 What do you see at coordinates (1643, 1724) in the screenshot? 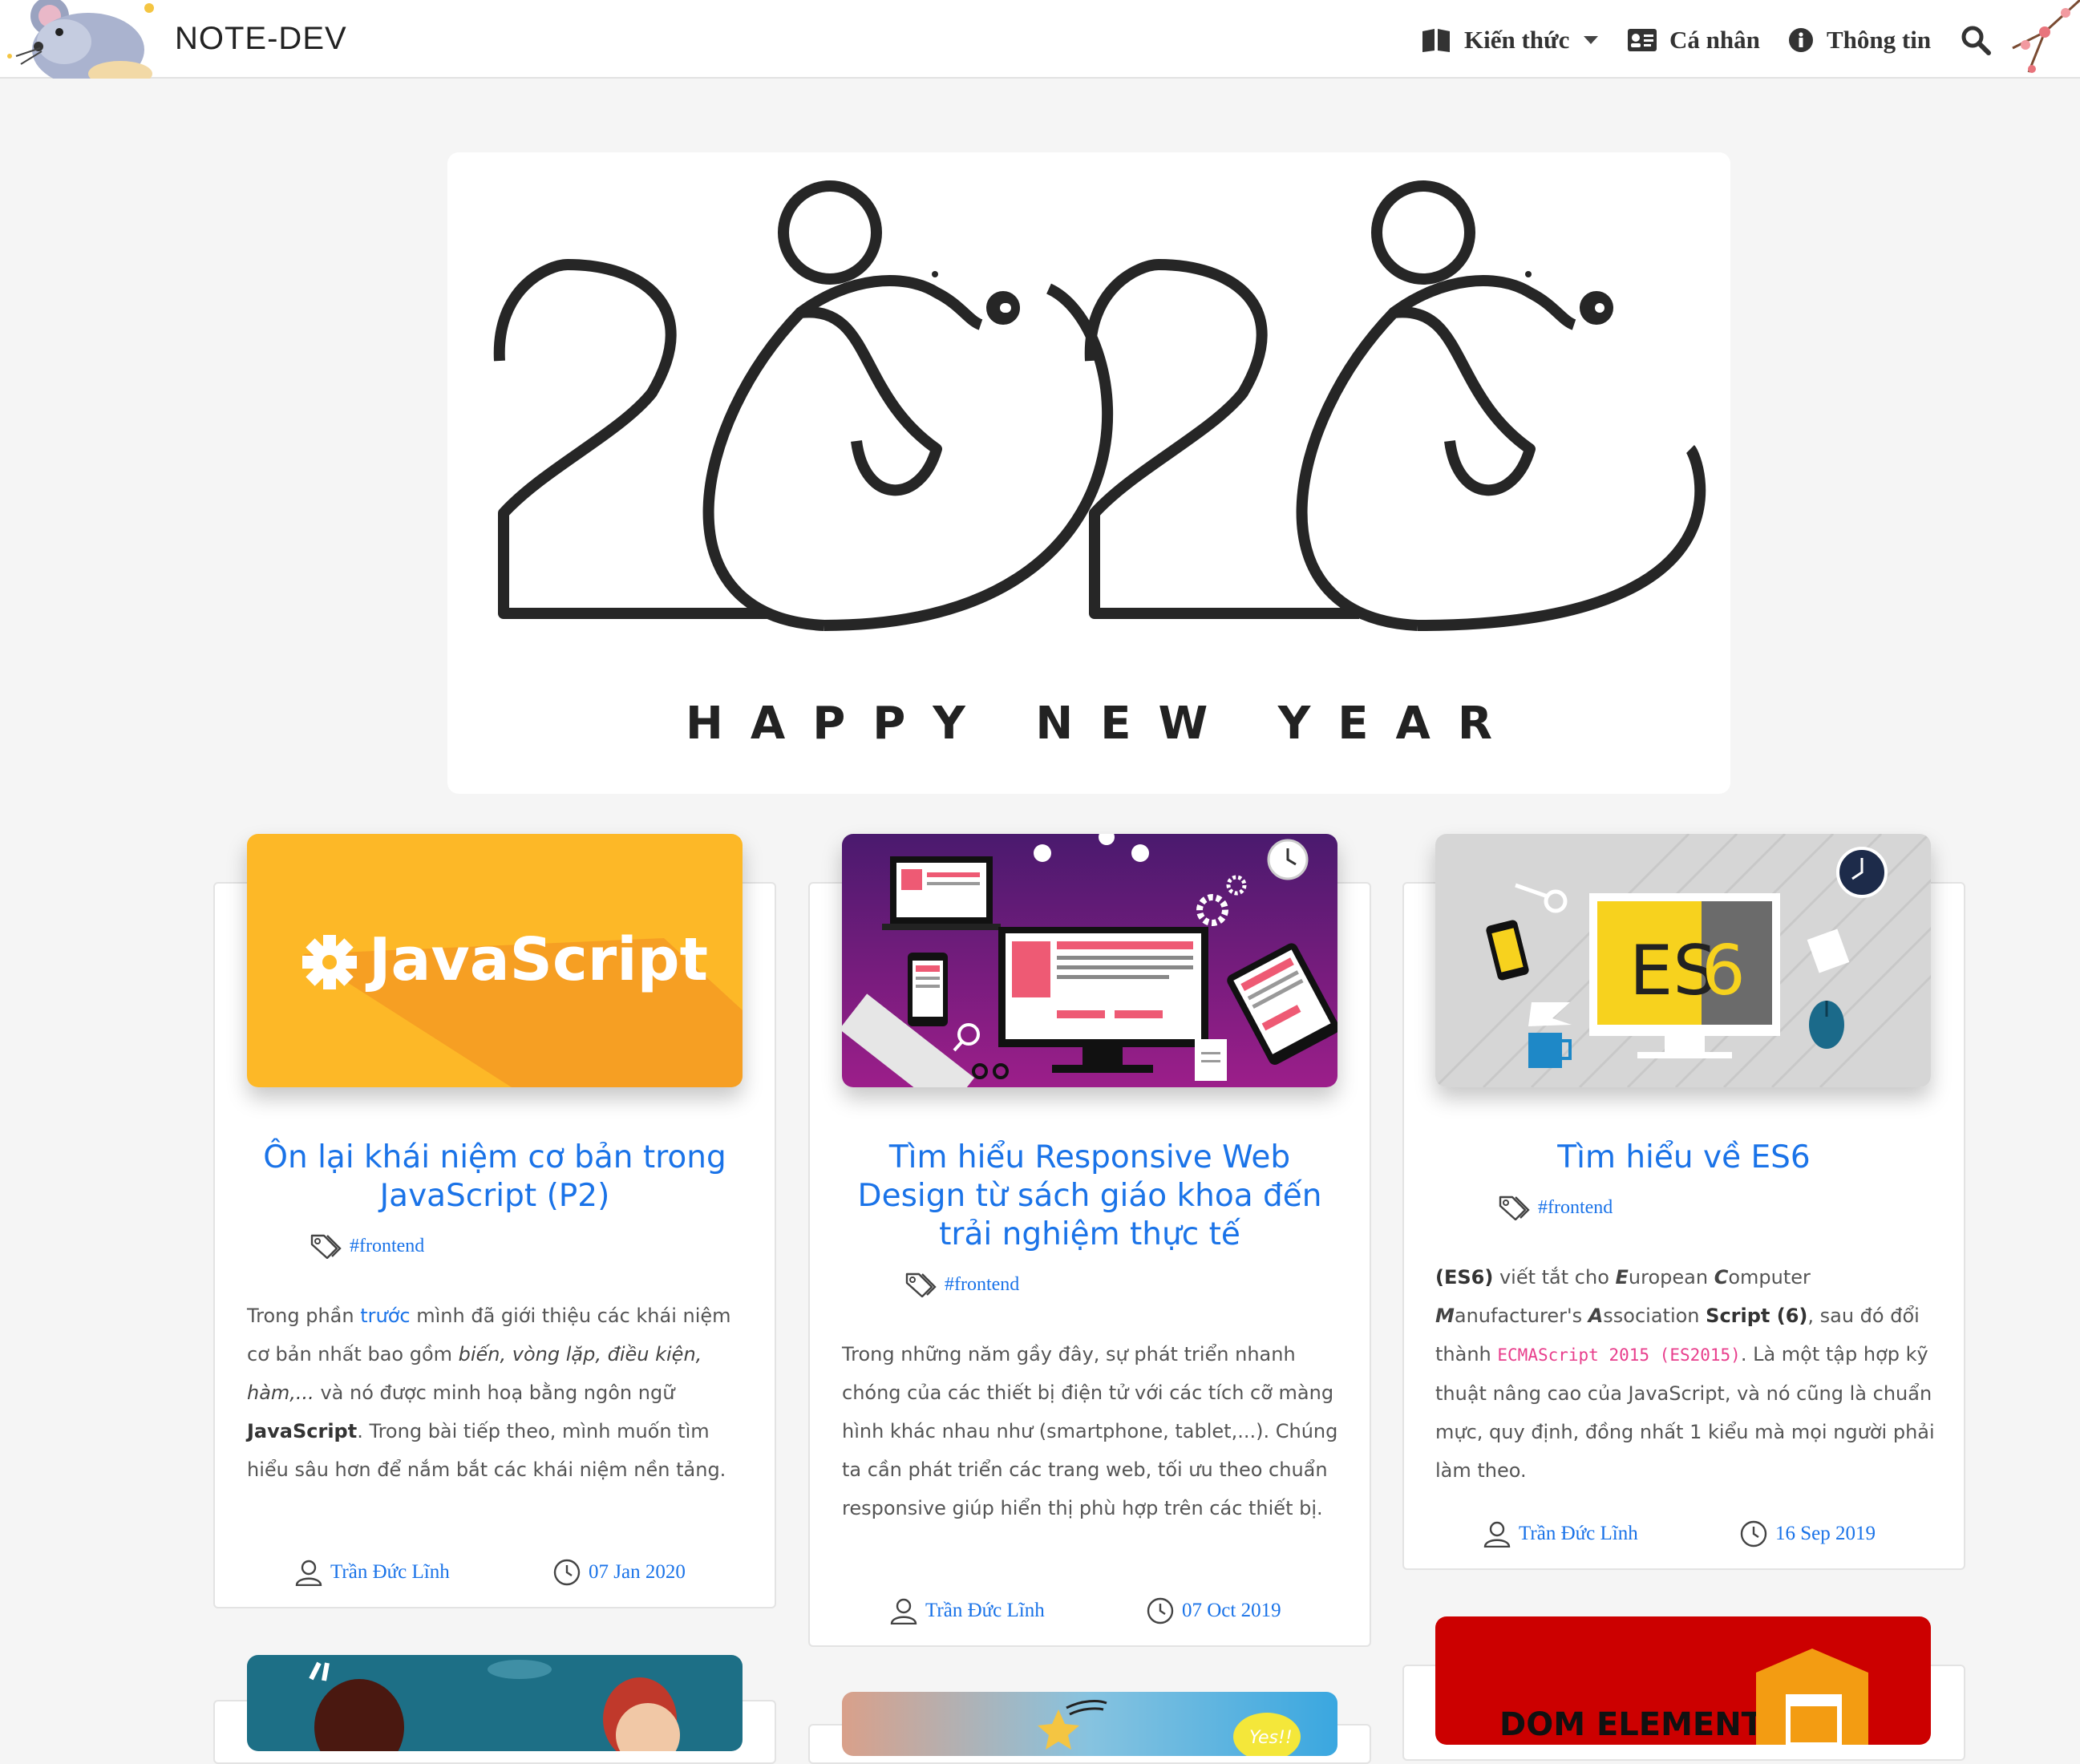
I see `dom-elements-text: DOM ELEMENTS` at bounding box center [1643, 1724].